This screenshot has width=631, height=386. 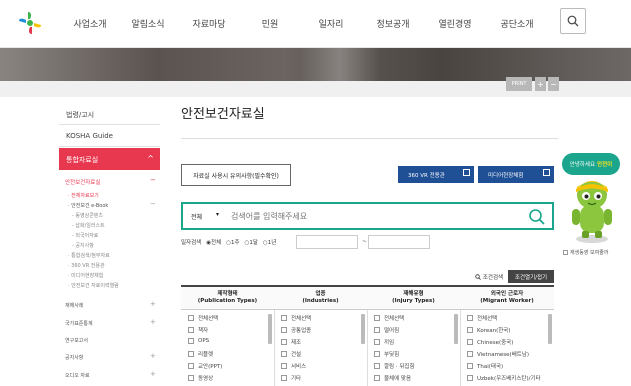 What do you see at coordinates (519, 84) in the screenshot?
I see `print-button: PRINT` at bounding box center [519, 84].